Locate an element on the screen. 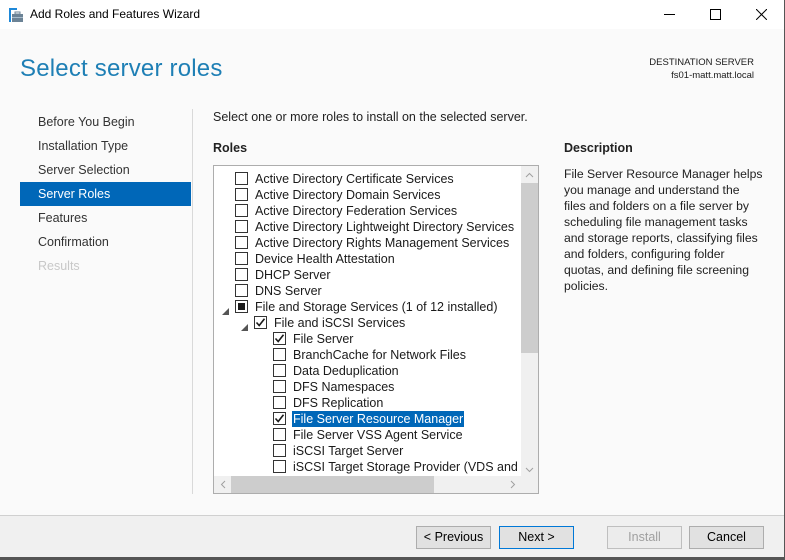  role-tree-item: DFS Namespaces is located at coordinates (367, 387).